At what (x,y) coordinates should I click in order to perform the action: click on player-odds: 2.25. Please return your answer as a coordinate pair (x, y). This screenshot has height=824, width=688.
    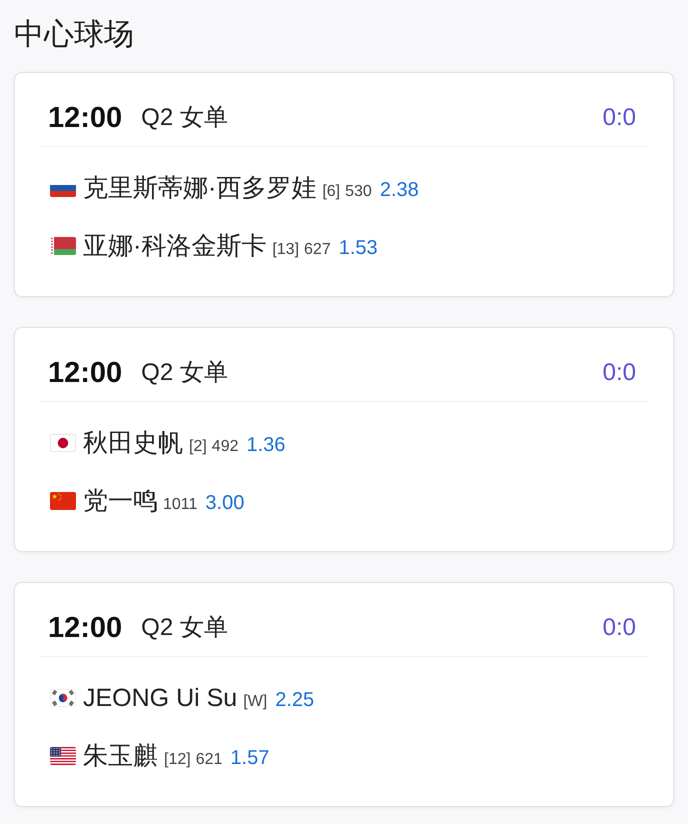
    Looking at the image, I should click on (294, 700).